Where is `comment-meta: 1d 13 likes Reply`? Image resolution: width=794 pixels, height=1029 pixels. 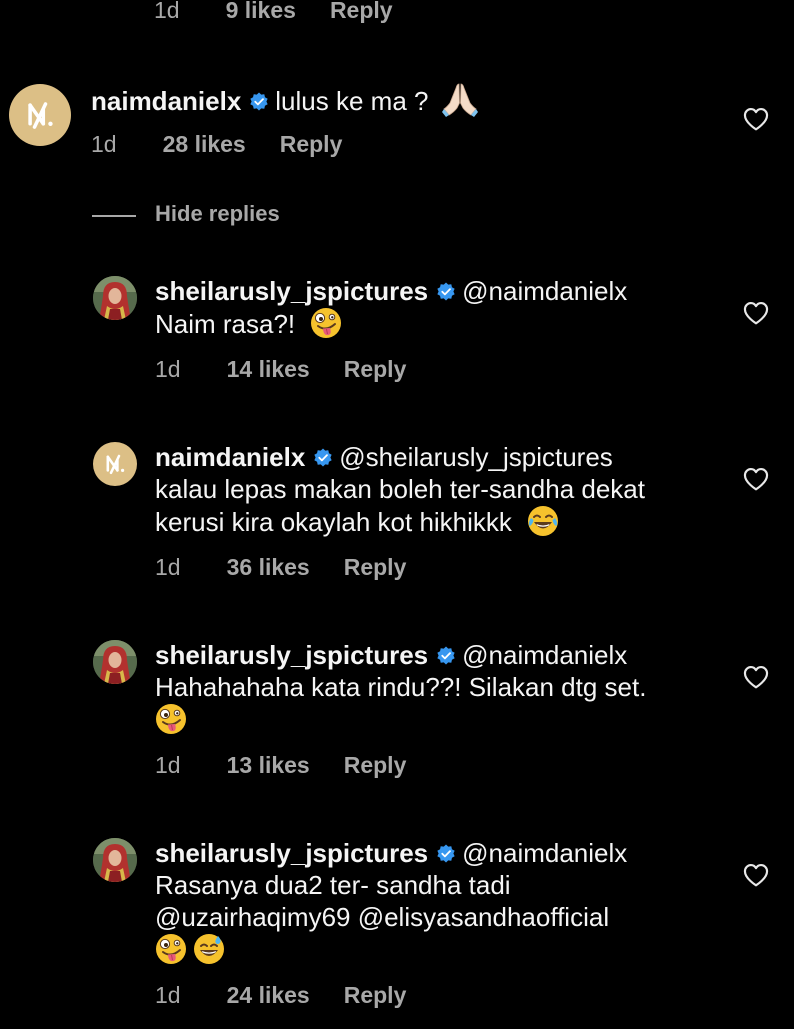
comment-meta: 1d 13 likes Reply is located at coordinates (280, 765).